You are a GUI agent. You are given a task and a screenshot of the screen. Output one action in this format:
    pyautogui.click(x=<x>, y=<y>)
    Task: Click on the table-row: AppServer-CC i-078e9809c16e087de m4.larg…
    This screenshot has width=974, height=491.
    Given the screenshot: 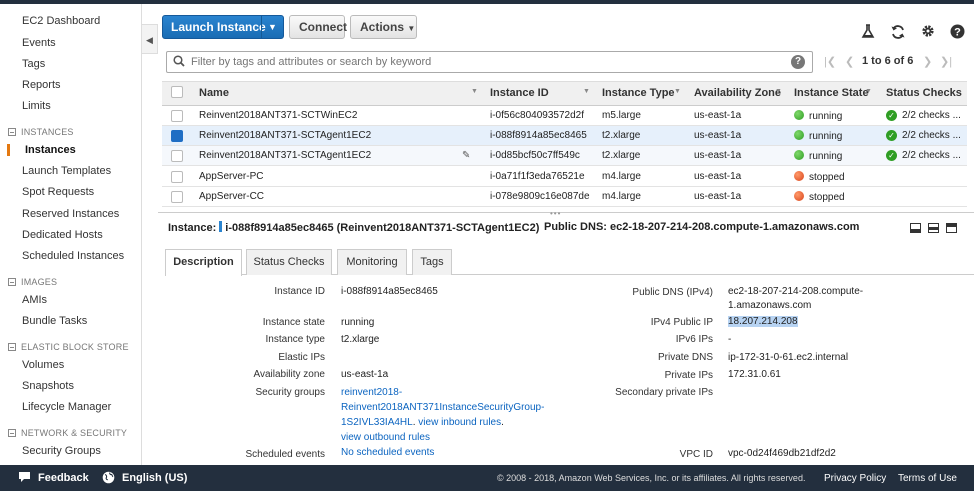 What is the action you would take?
    pyautogui.click(x=564, y=197)
    